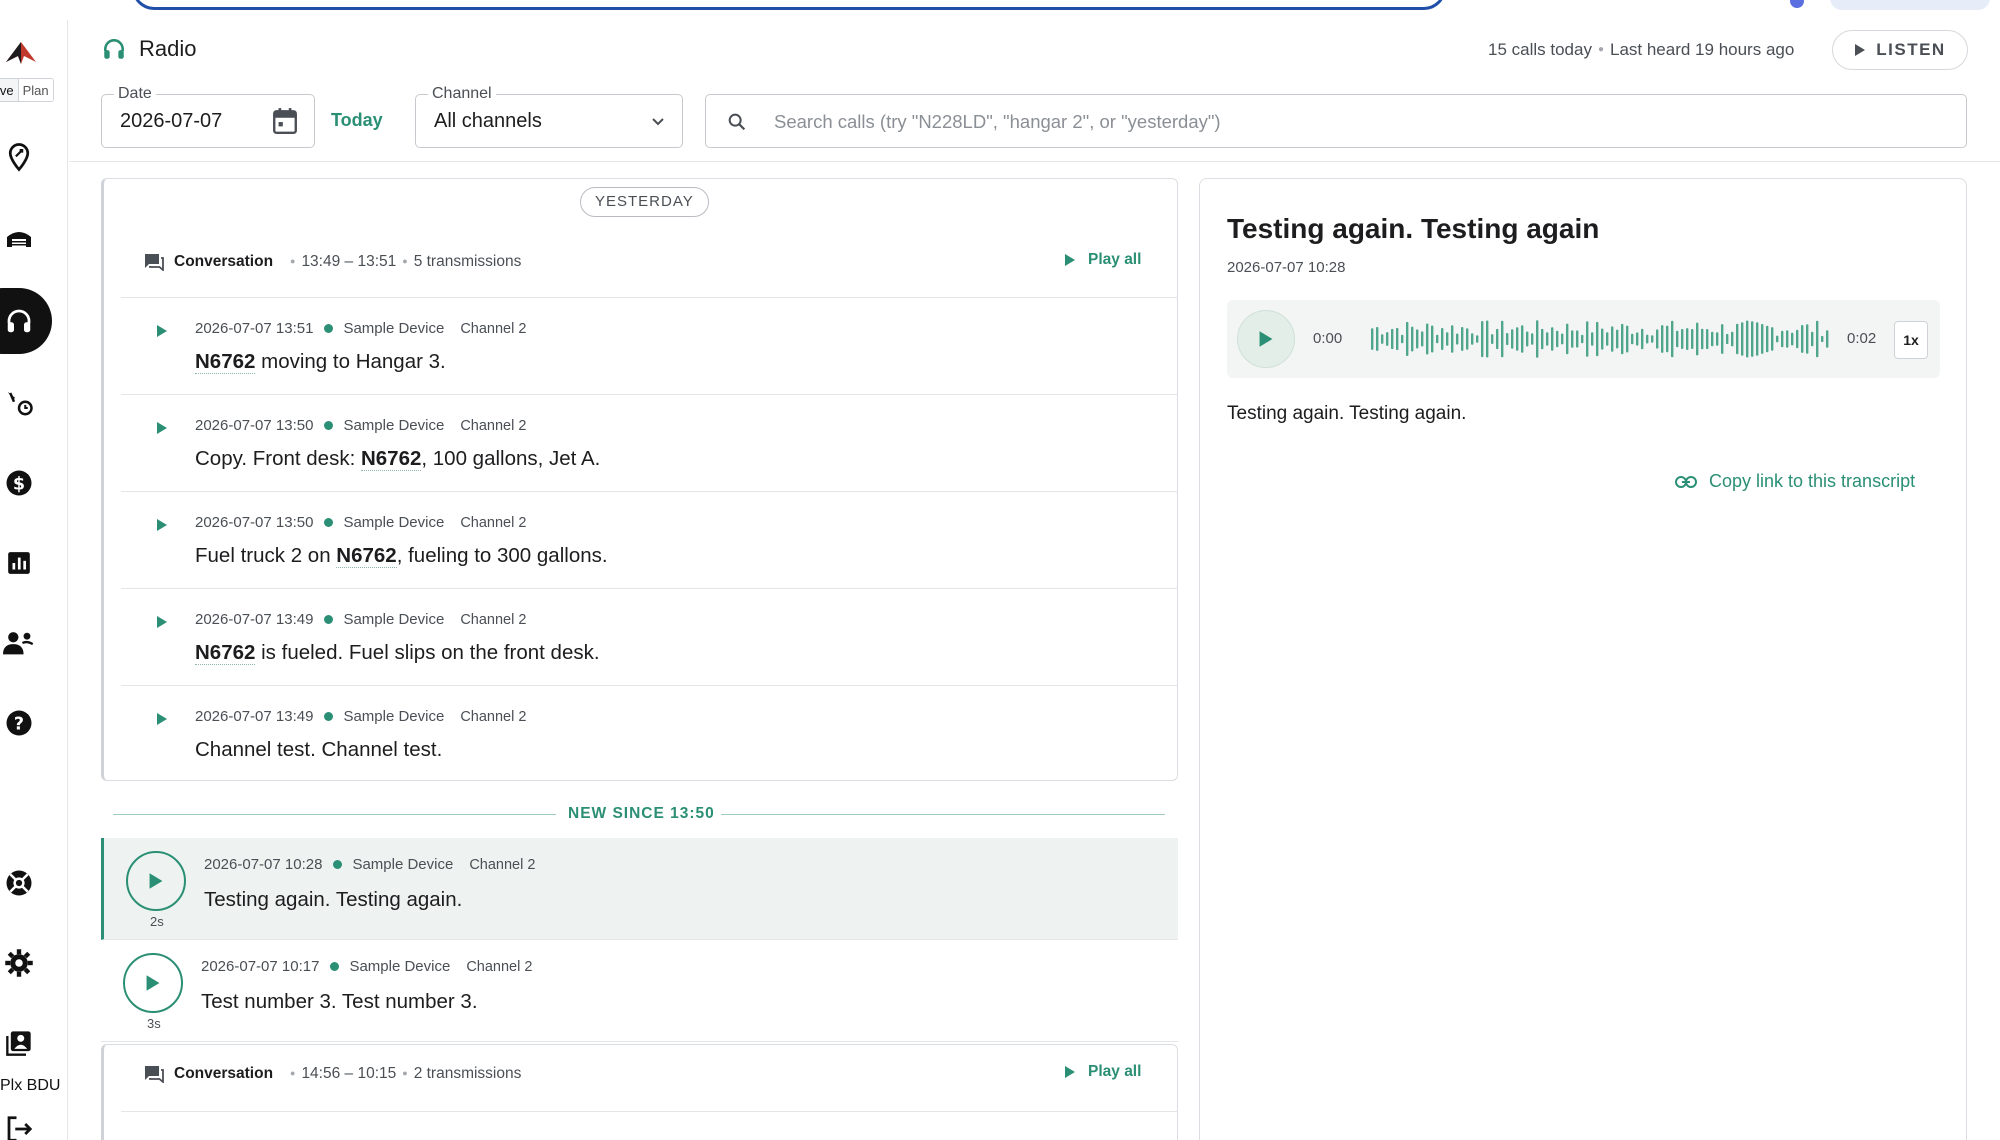  What do you see at coordinates (19, 157) in the screenshot?
I see `location-pin-icon` at bounding box center [19, 157].